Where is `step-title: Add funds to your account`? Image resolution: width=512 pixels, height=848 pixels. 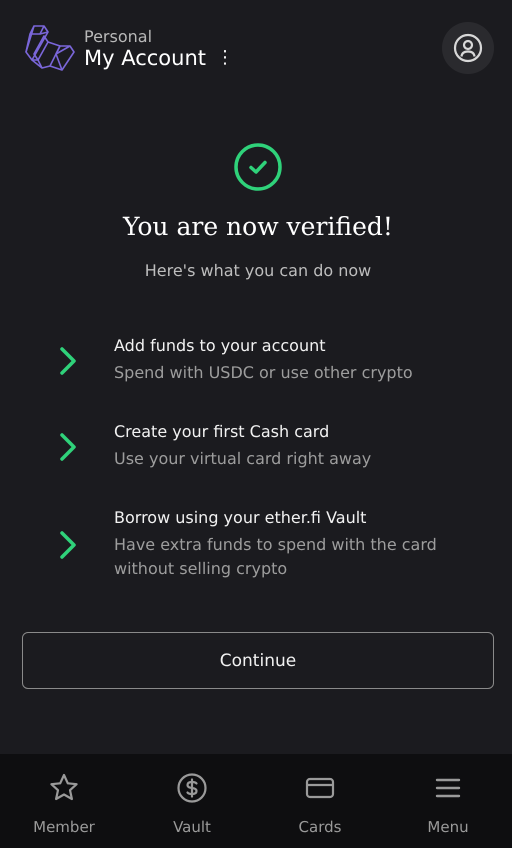
step-title: Add funds to your account is located at coordinates (220, 345).